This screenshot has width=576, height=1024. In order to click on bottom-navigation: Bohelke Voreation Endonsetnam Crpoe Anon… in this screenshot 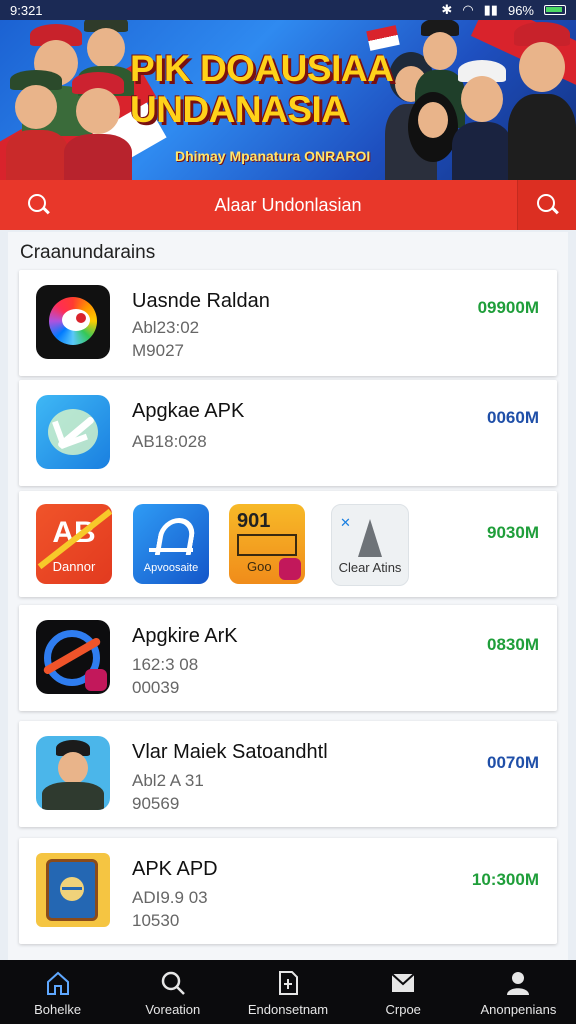, I will do `click(288, 992)`.